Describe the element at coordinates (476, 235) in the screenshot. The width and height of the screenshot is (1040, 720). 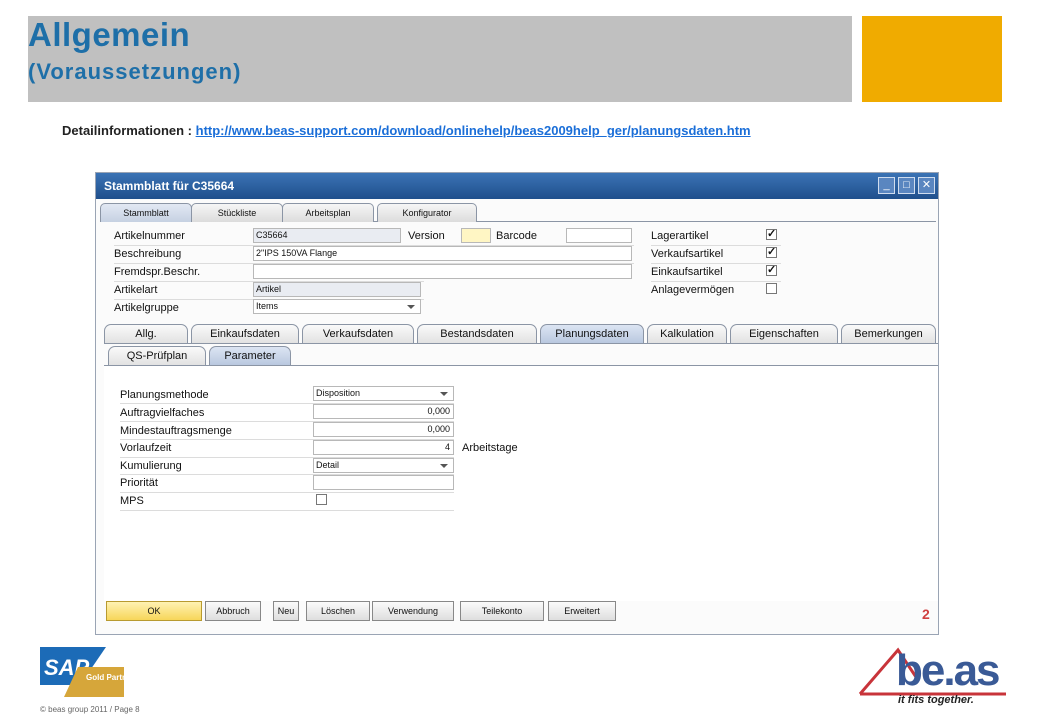
I see `version-field` at that location.